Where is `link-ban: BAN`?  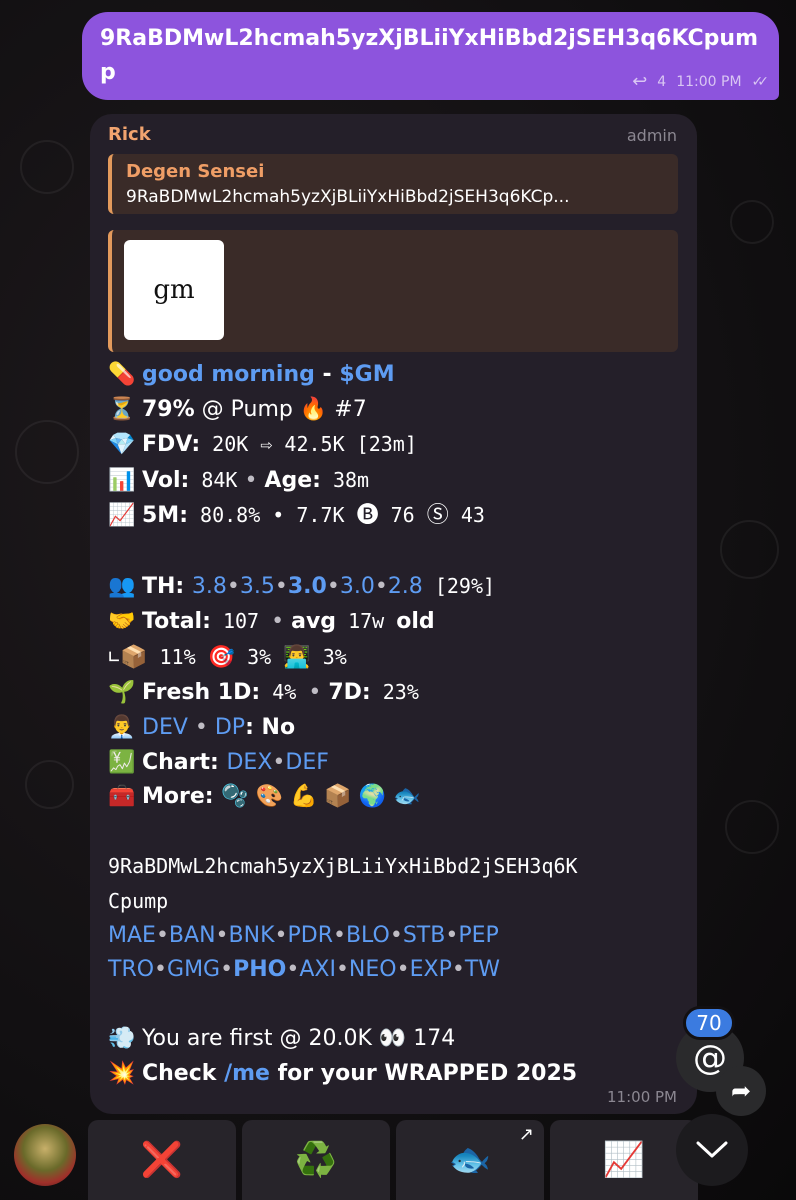 link-ban: BAN is located at coordinates (192, 935).